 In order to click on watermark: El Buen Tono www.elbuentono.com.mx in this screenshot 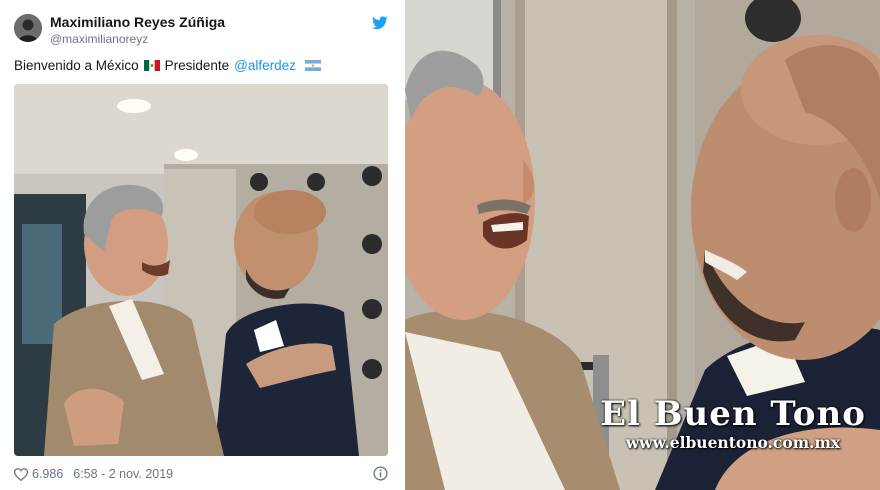, I will do `click(733, 424)`.